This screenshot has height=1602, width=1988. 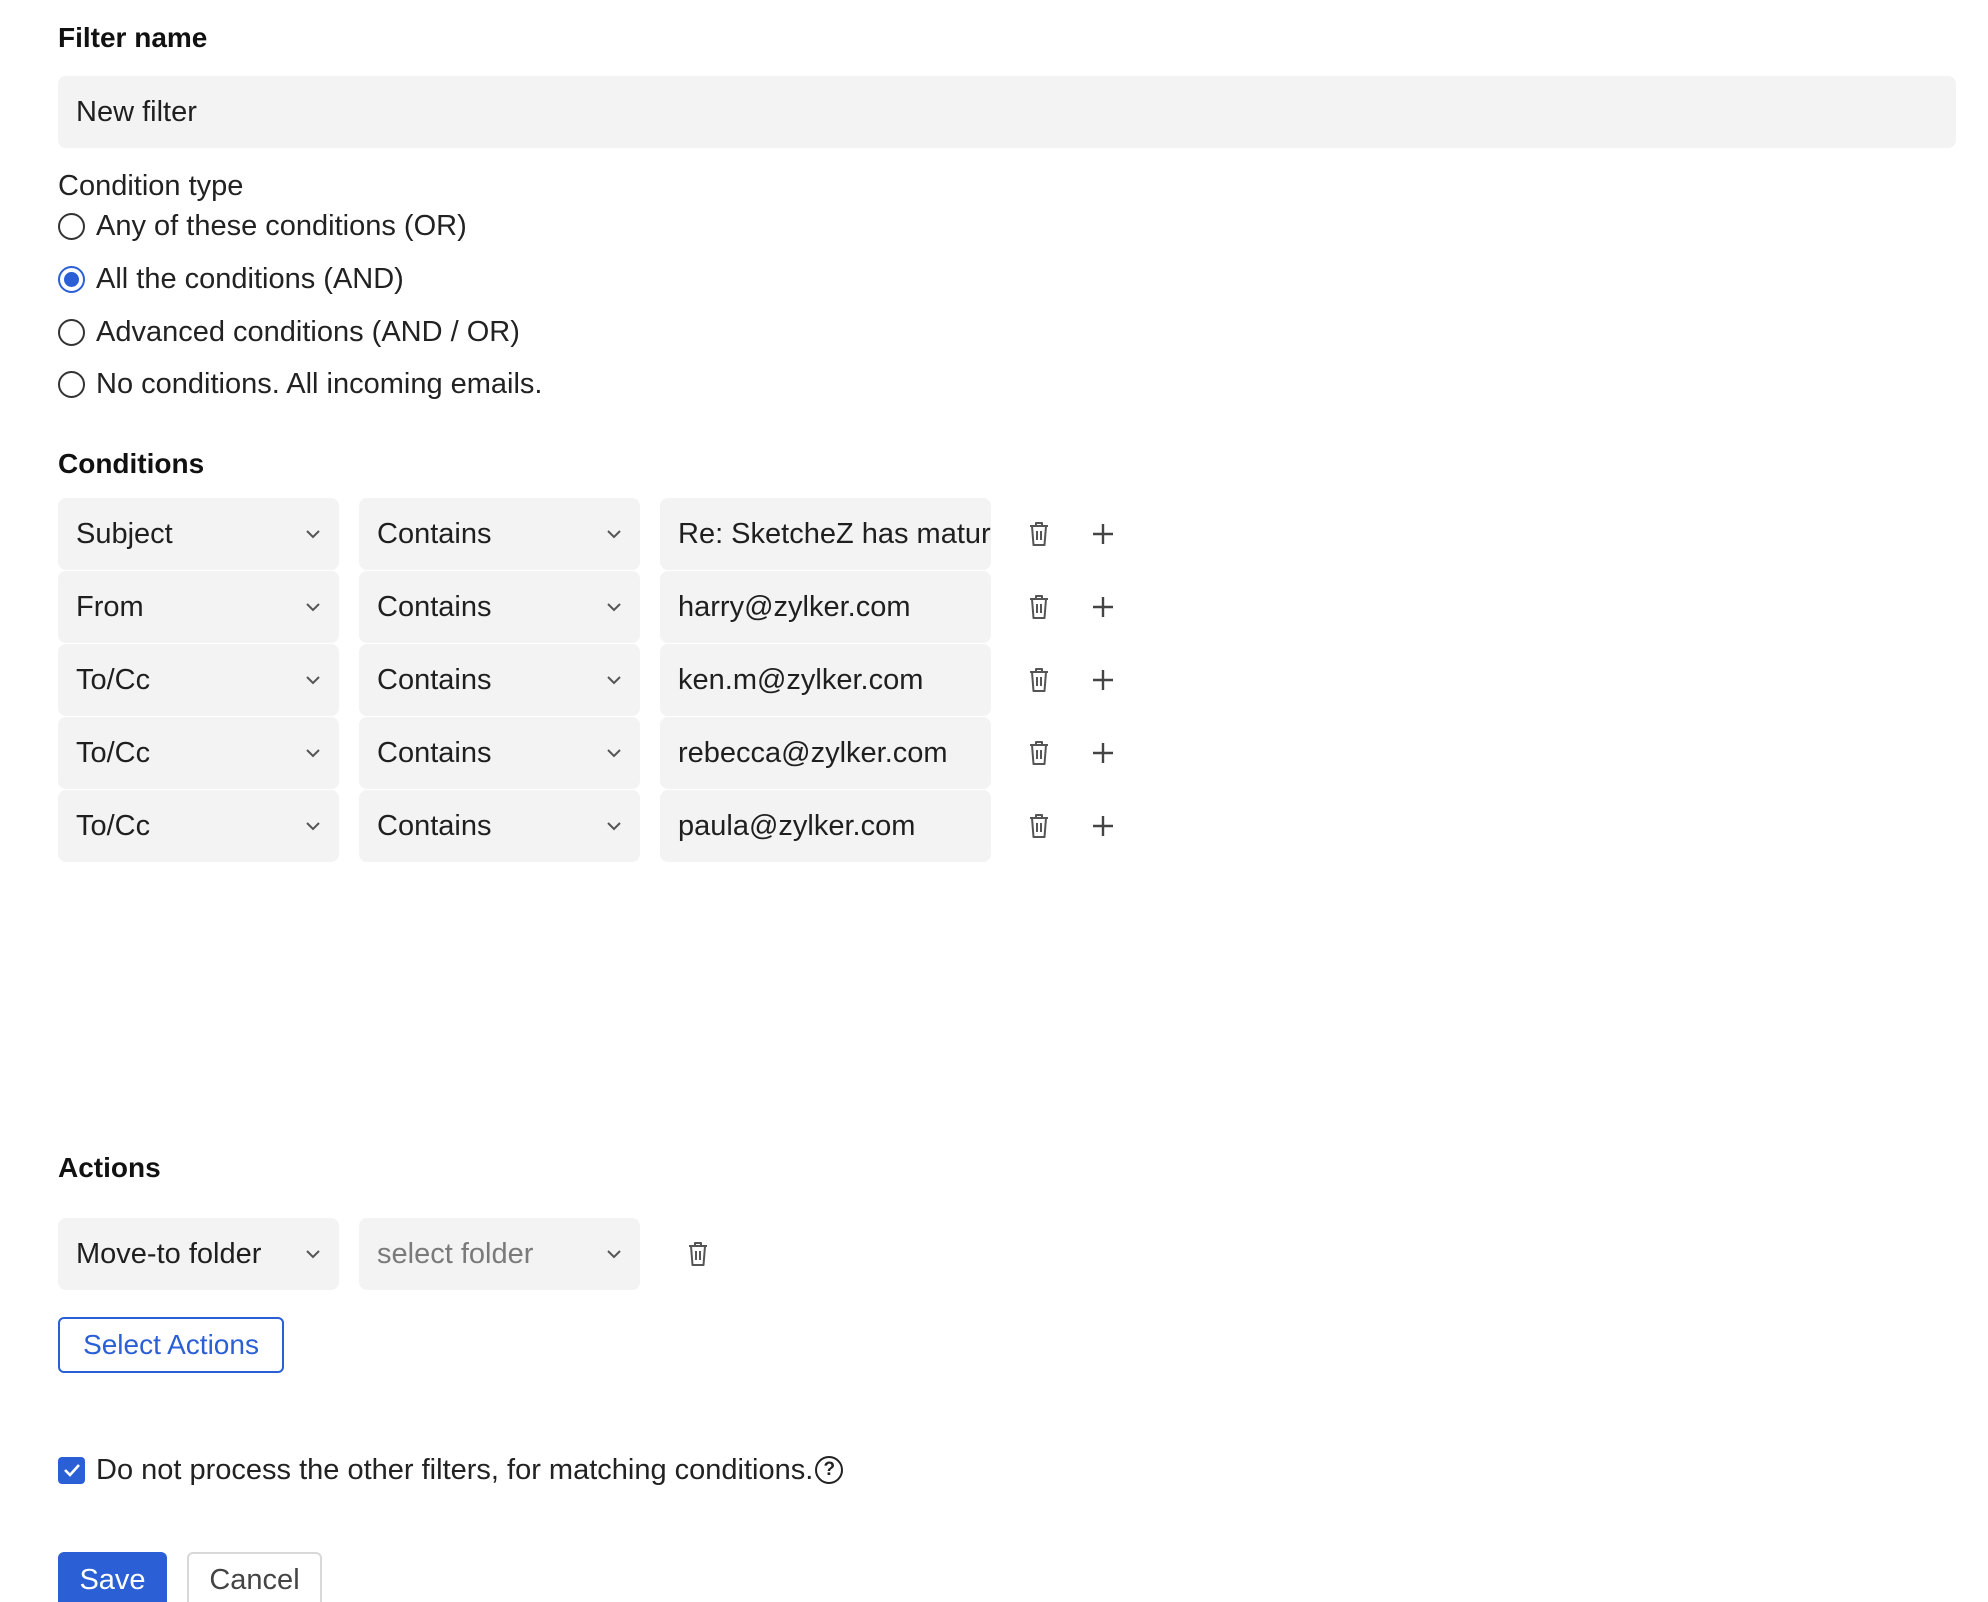 I want to click on condition-type-option-advanced: Advanced conditions (AND / OR), so click(x=289, y=332).